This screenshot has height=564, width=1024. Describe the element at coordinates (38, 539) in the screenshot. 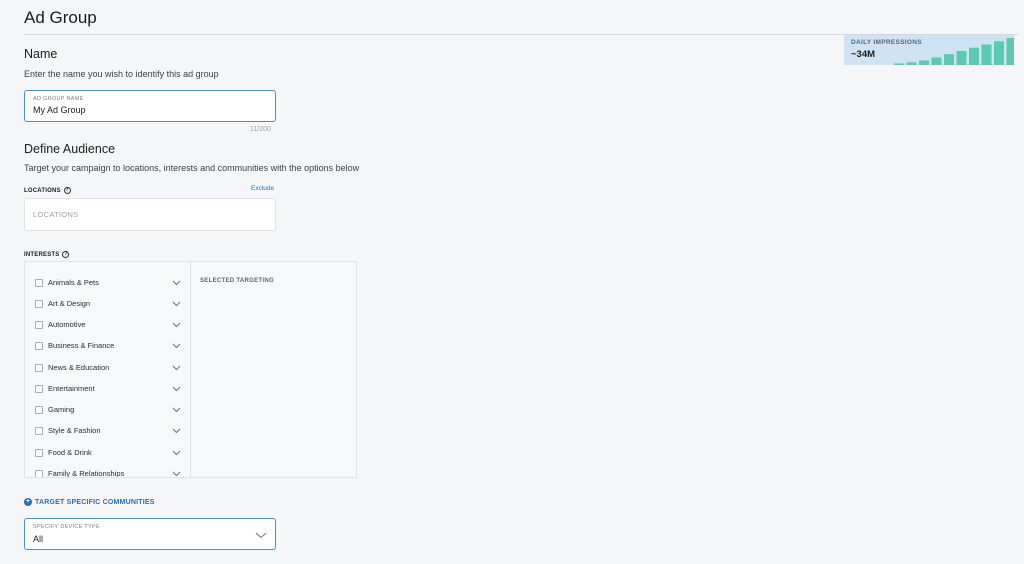

I see `device-type-value: All` at that location.